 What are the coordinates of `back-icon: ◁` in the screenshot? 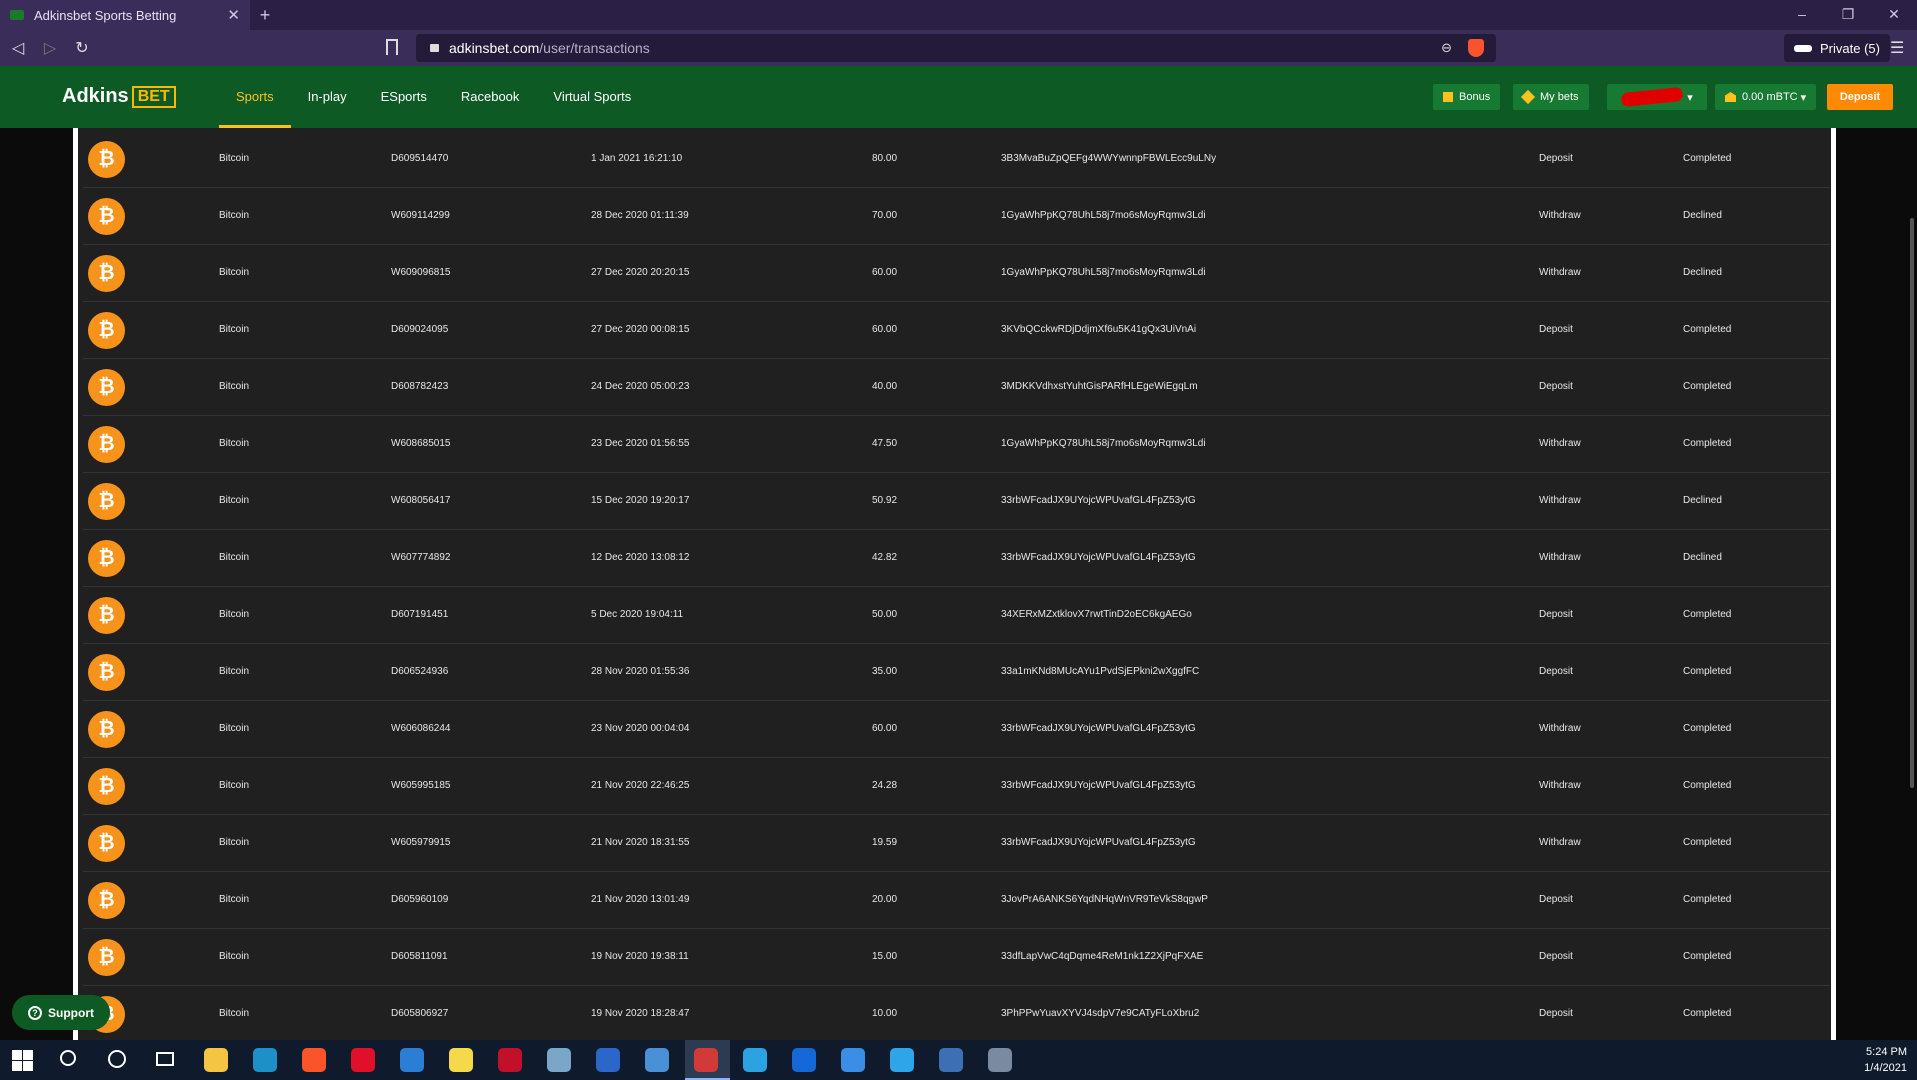 It's located at (18, 48).